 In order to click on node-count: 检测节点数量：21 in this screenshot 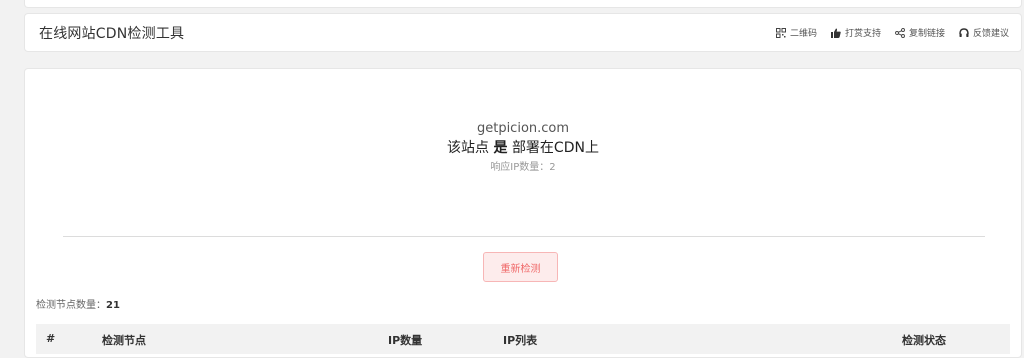, I will do `click(78, 303)`.